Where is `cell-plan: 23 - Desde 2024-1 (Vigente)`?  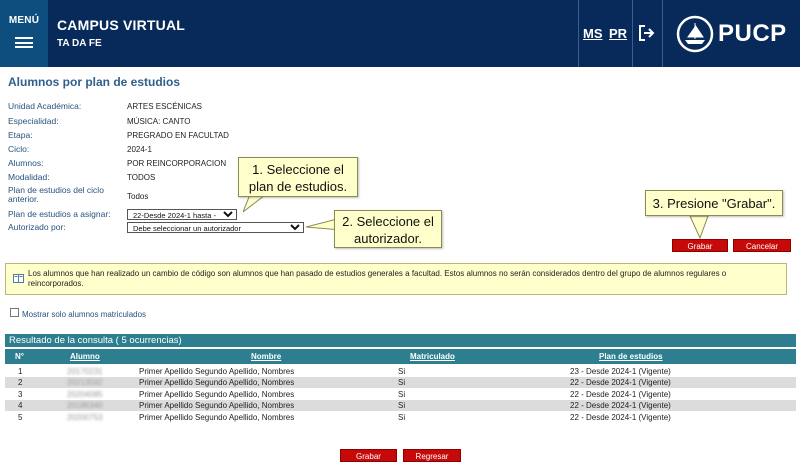
cell-plan: 23 - Desde 2024-1 (Vigente) is located at coordinates (620, 371).